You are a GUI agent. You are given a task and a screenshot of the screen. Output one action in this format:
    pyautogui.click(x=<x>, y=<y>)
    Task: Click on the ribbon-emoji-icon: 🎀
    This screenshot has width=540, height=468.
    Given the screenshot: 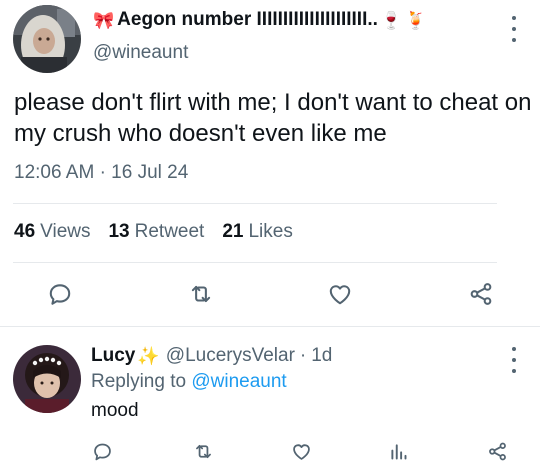 What is the action you would take?
    pyautogui.click(x=104, y=20)
    